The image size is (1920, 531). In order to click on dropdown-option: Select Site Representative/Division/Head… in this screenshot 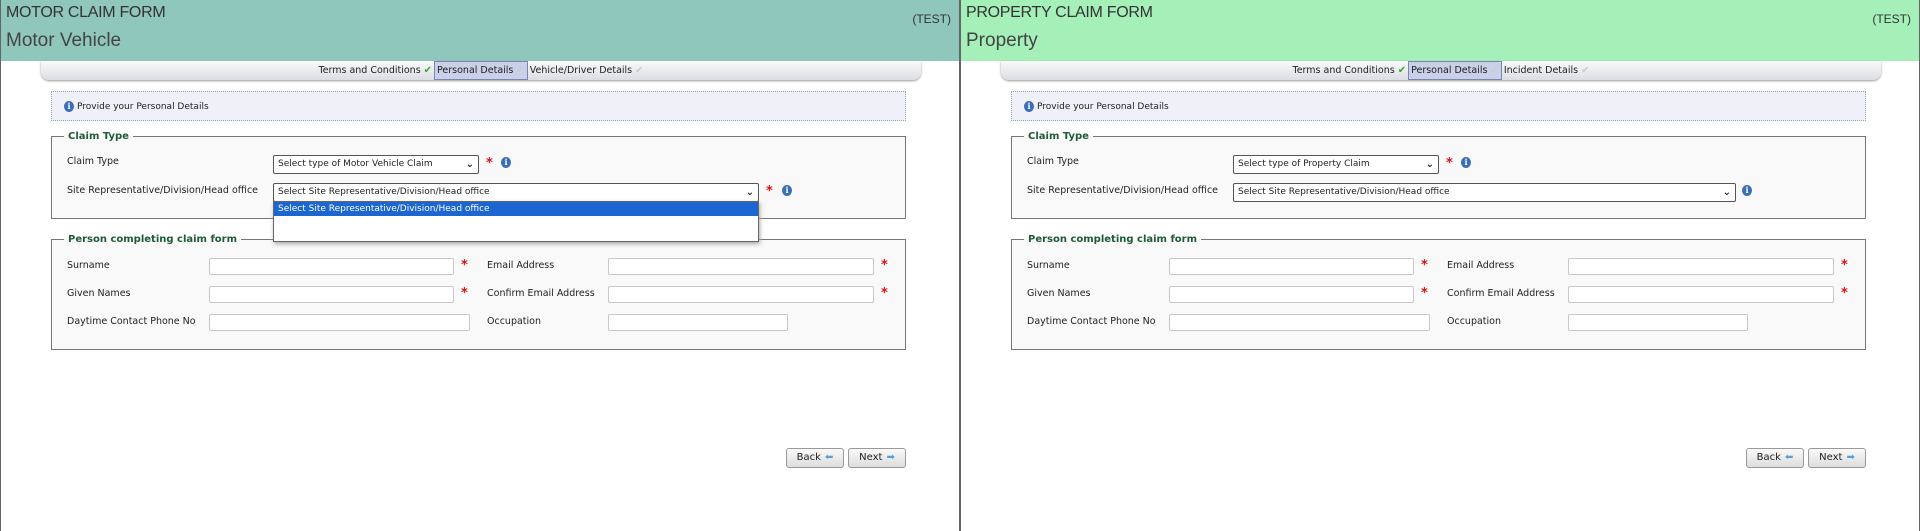, I will do `click(516, 209)`.